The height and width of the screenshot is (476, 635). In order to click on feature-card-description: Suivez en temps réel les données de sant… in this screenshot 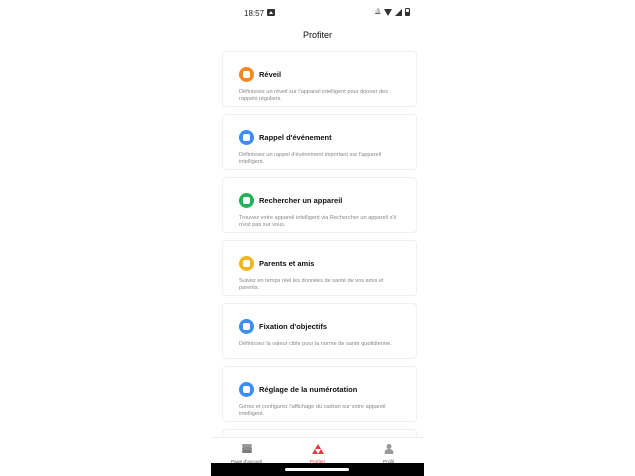, I will do `click(311, 284)`.